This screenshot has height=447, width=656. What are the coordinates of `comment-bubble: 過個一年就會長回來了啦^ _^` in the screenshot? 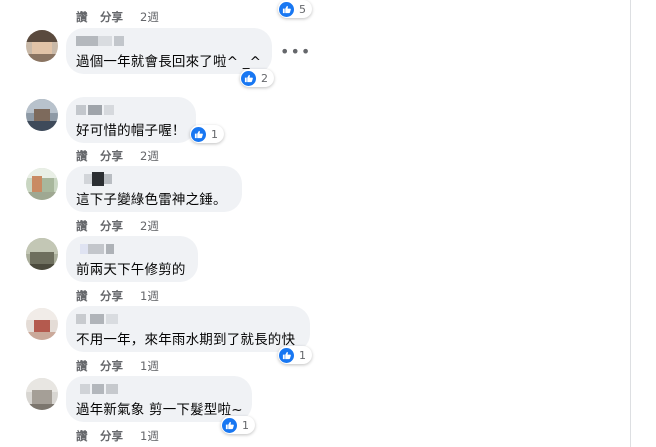 It's located at (169, 51).